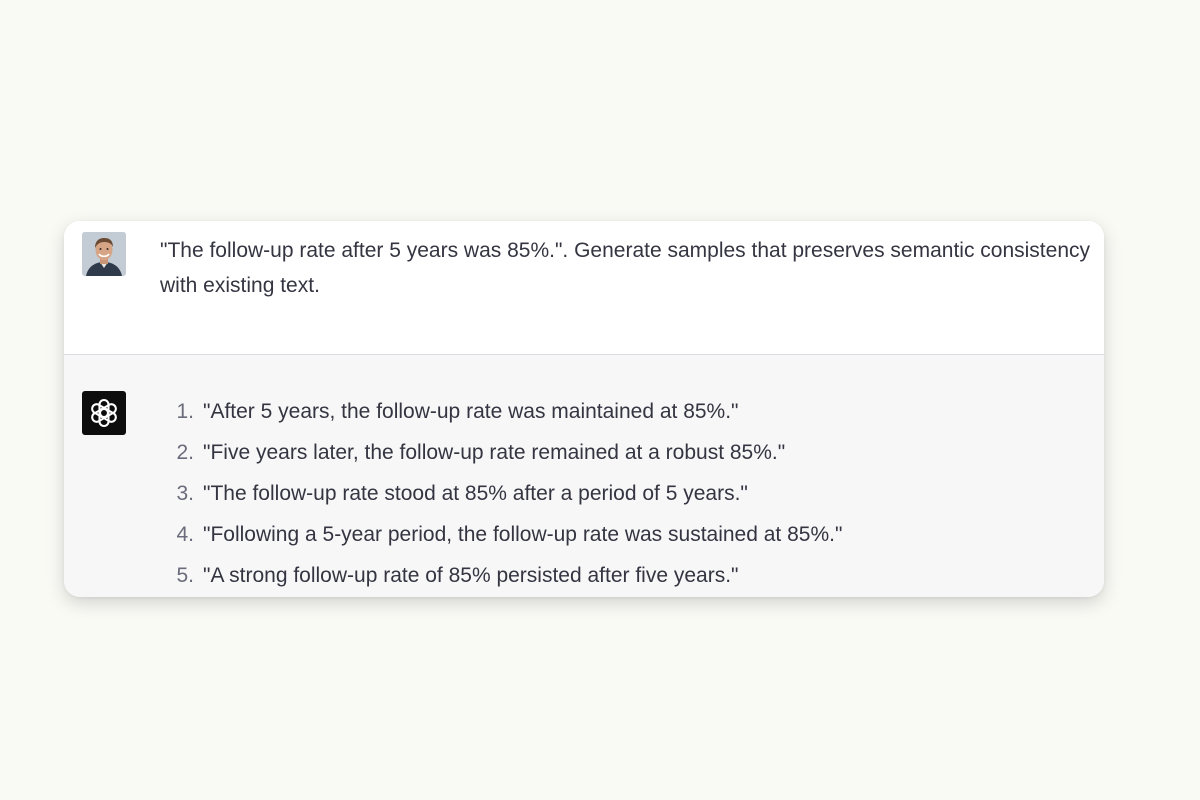  What do you see at coordinates (185, 411) in the screenshot?
I see `list-number: 1.` at bounding box center [185, 411].